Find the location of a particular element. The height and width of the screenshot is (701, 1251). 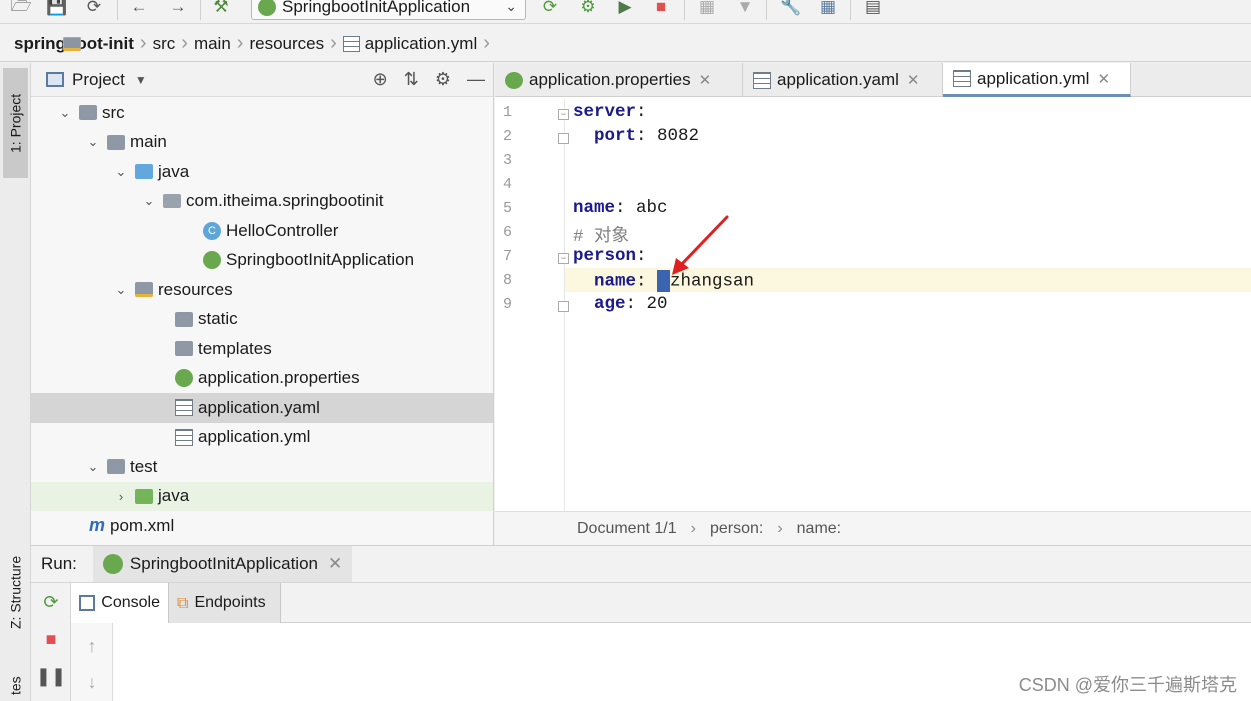

tree-item-application-yaml: application.yaml is located at coordinates (262, 408).